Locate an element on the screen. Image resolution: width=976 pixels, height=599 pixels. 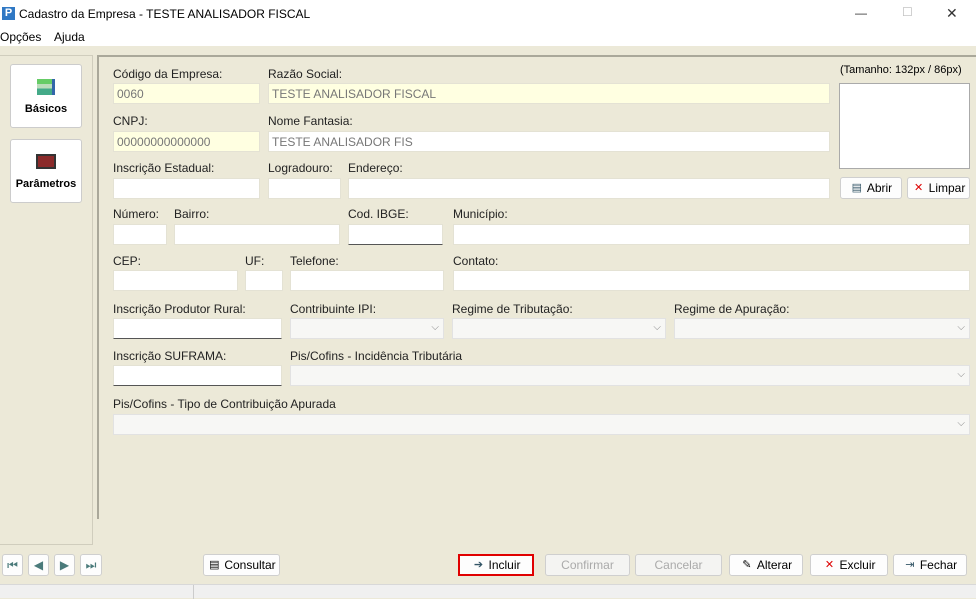
next-record-button: ▶ is located at coordinates (64, 565).